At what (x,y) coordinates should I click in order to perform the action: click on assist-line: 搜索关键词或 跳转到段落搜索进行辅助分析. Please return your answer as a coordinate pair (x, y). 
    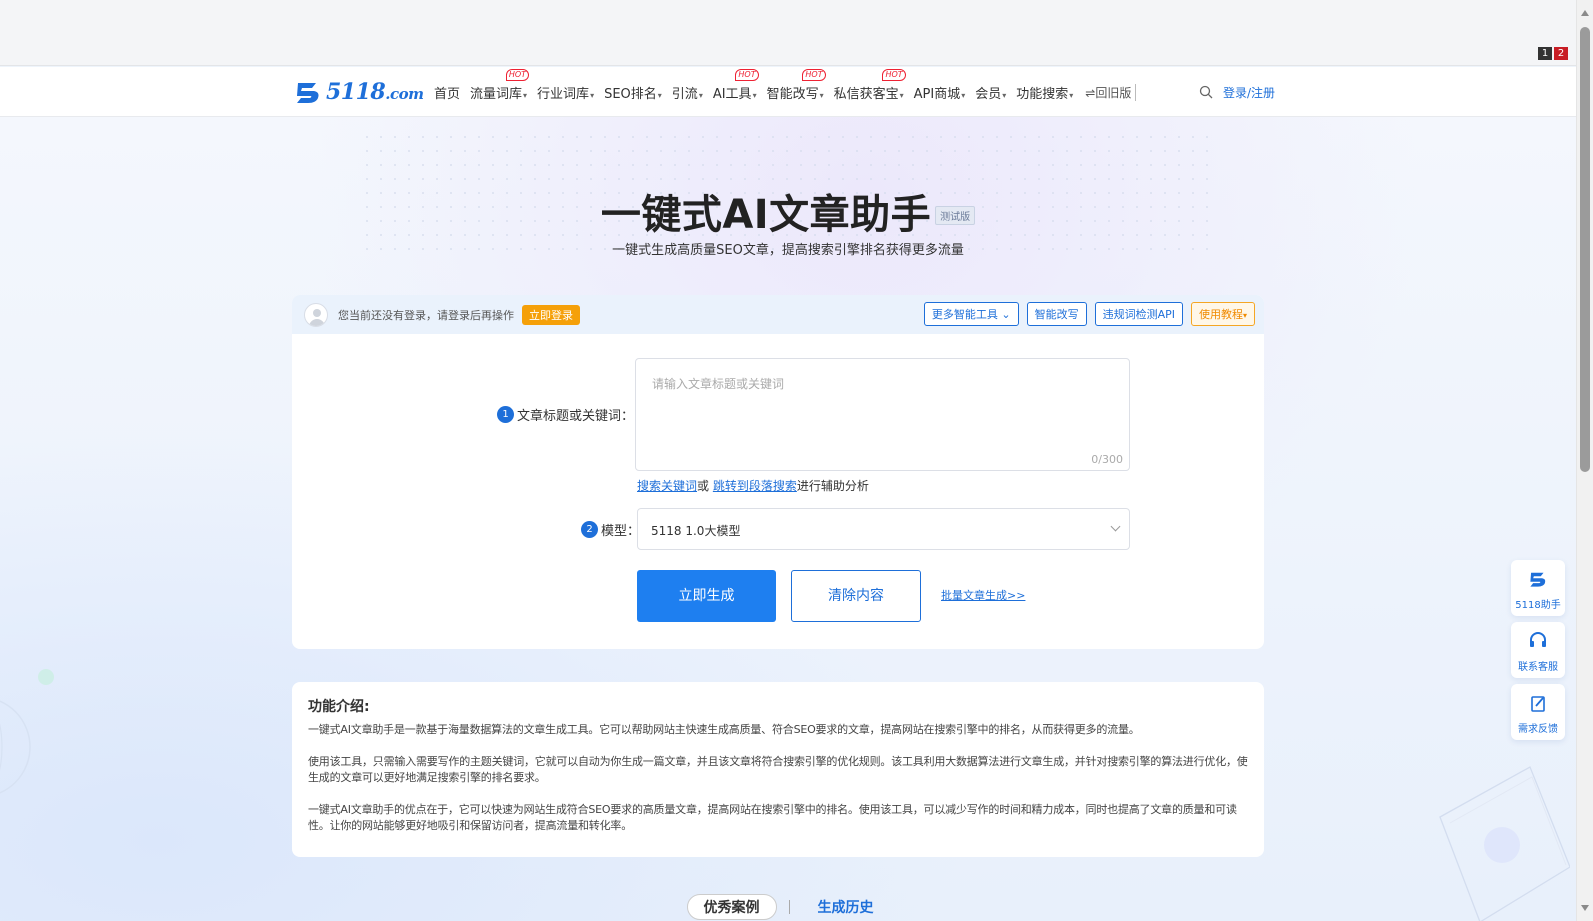
    Looking at the image, I should click on (753, 486).